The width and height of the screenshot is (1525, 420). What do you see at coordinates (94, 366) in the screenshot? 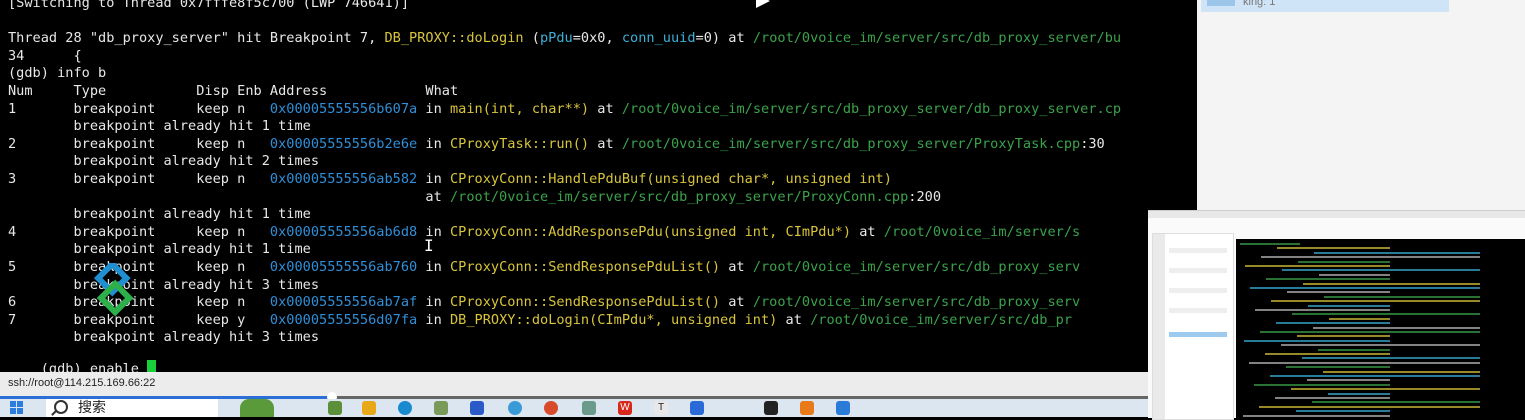
I see `gdb-prompt-text: (gdb) enable` at bounding box center [94, 366].